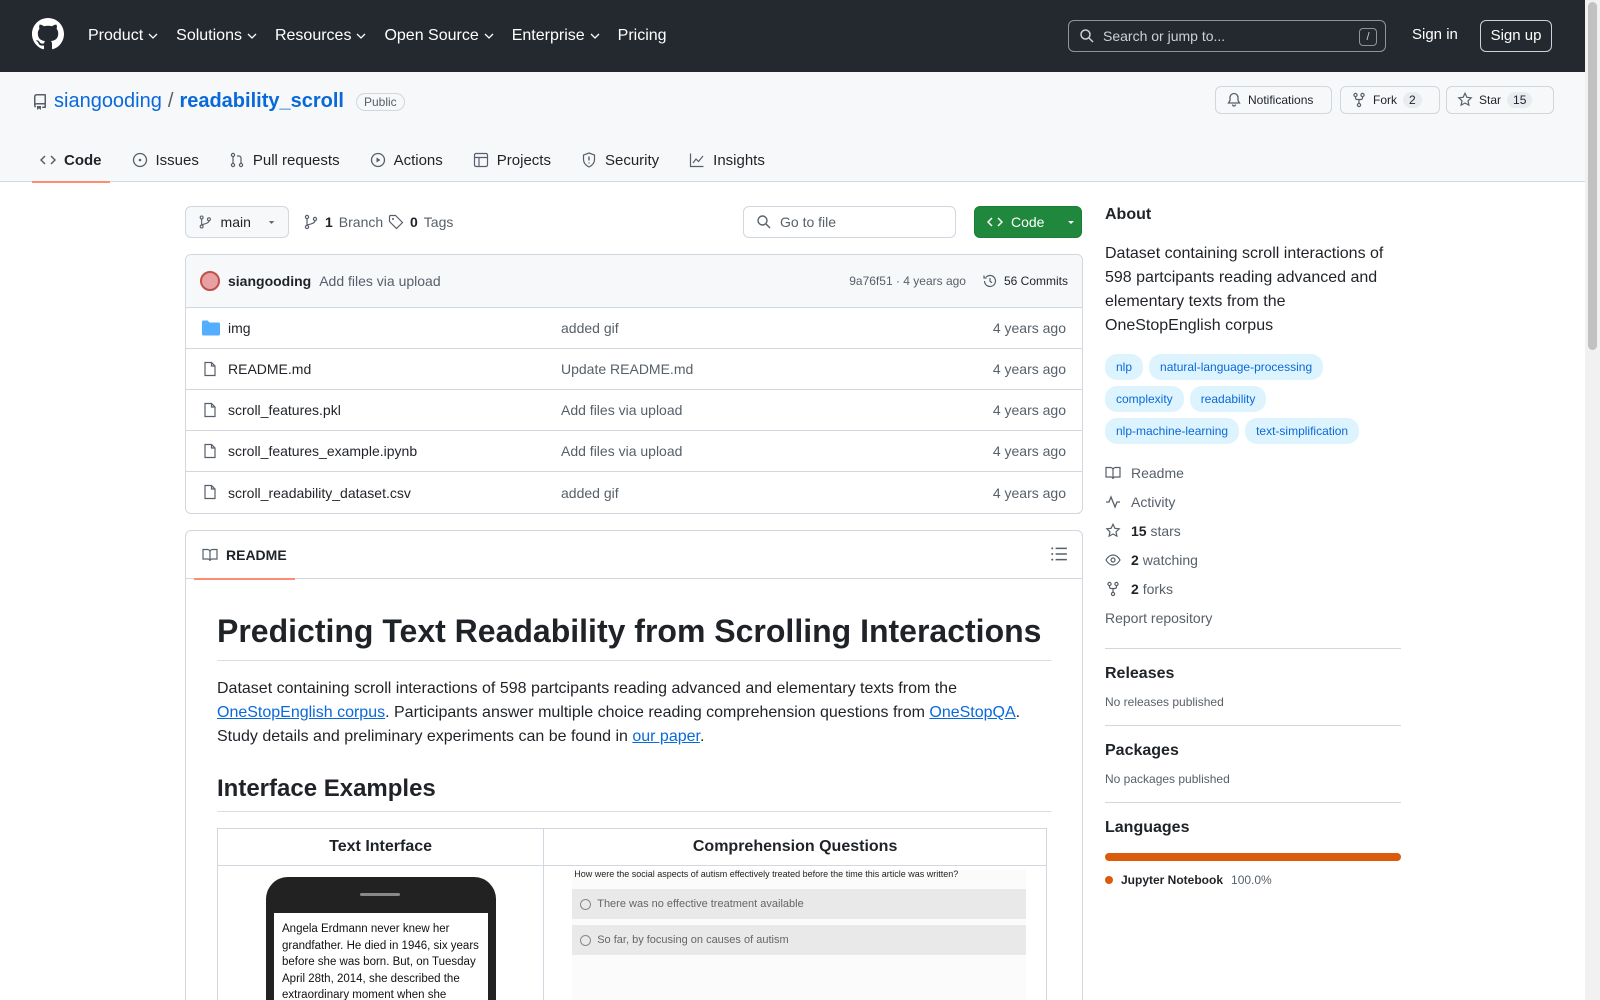 The image size is (1600, 1000). Describe the element at coordinates (296, 160) in the screenshot. I see `tab-label: Pull requests` at that location.